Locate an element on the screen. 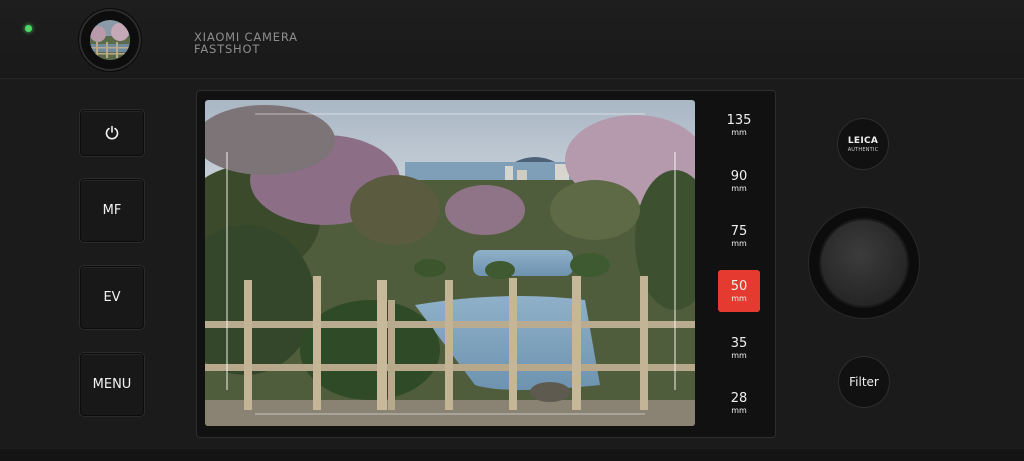 The image size is (1024, 461). focal-value: 75 is located at coordinates (739, 231).